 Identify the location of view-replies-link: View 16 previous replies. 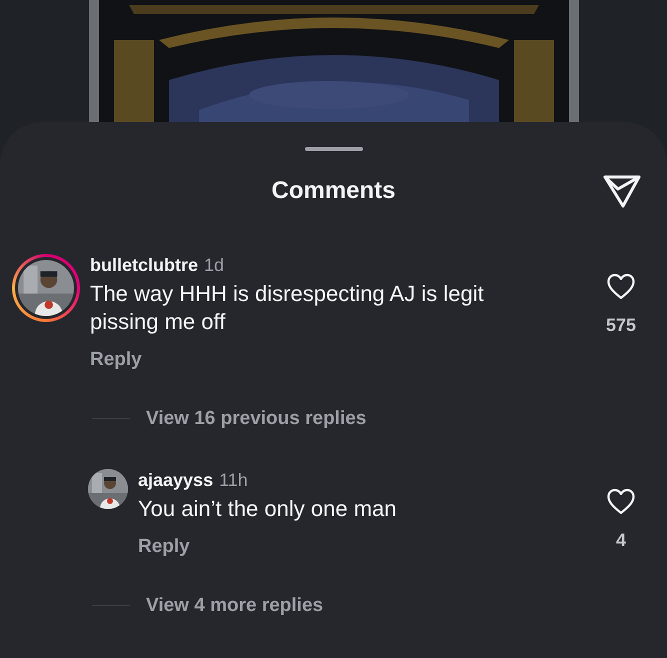
(256, 418).